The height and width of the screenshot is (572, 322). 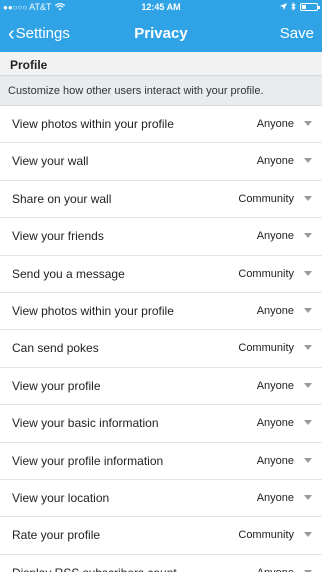 What do you see at coordinates (161, 349) in the screenshot?
I see `setting-row: Can send pokes Community` at bounding box center [161, 349].